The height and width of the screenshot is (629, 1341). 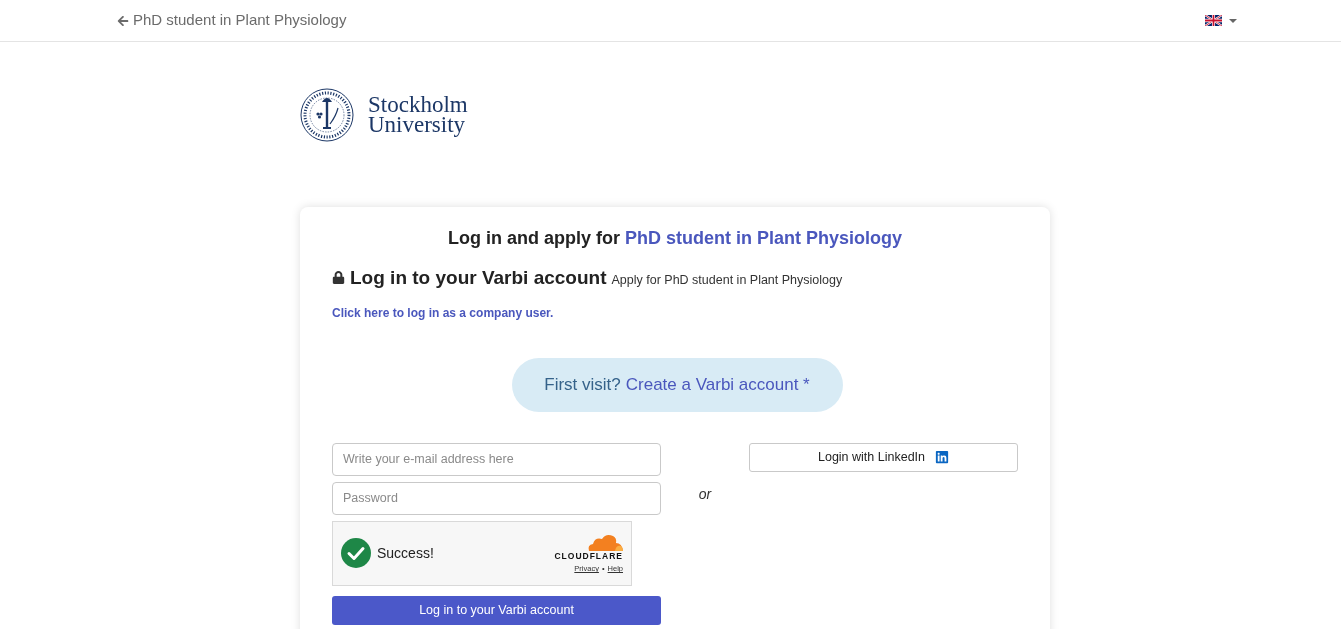 What do you see at coordinates (496, 610) in the screenshot?
I see `login-submit-button: Log in to your Varbi account` at bounding box center [496, 610].